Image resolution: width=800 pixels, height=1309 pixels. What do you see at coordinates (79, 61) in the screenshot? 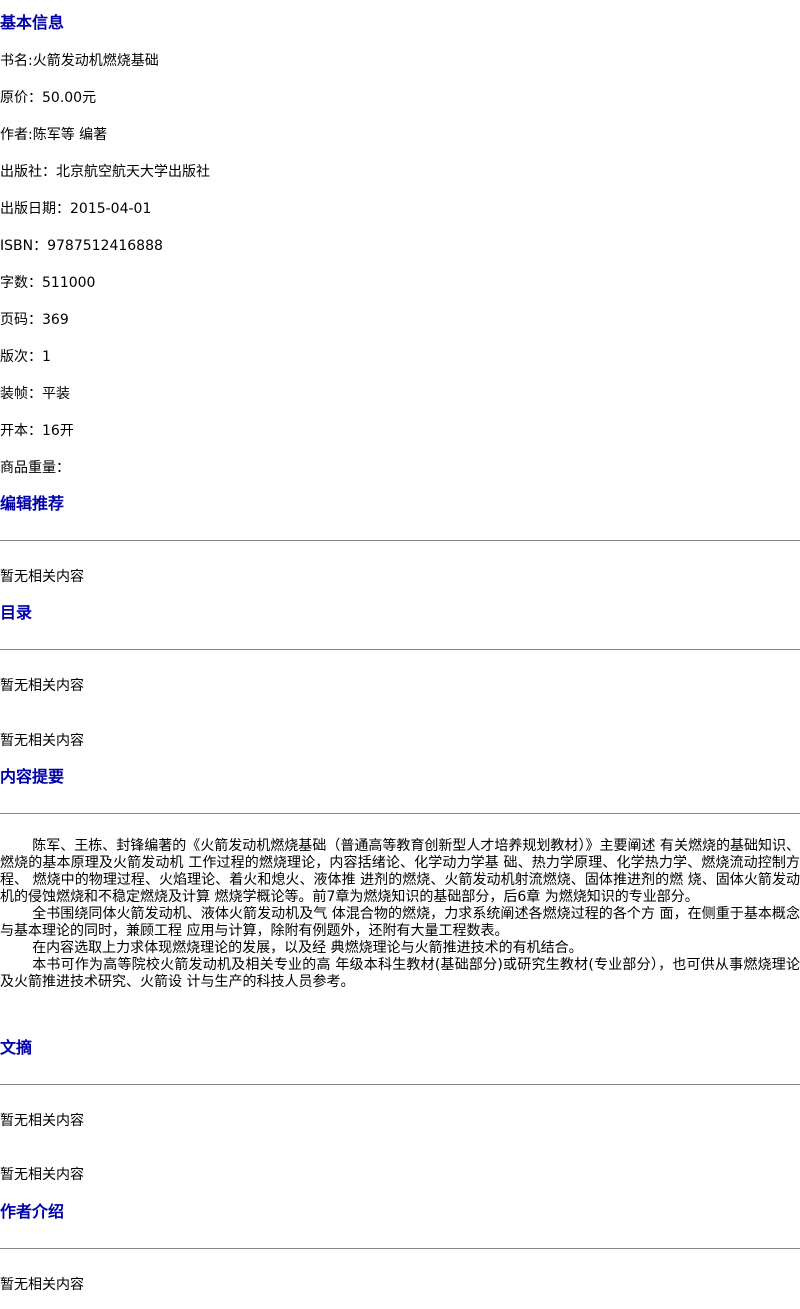
I see `field-title: 书名:火箭发动机燃烧基础` at bounding box center [79, 61].